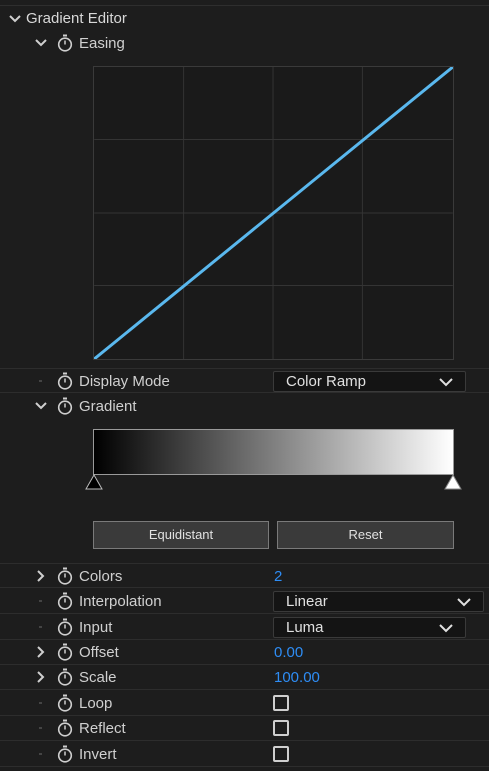 This screenshot has width=489, height=771. I want to click on reset-button: Reset, so click(365, 535).